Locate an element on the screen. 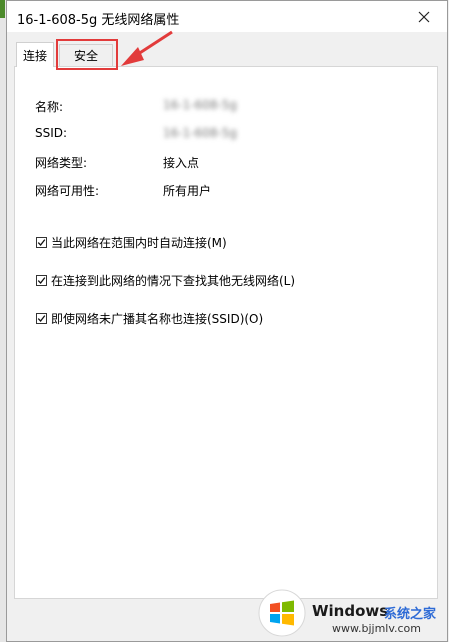 This screenshot has width=449, height=642. network-type-label: 网络类型: is located at coordinates (61, 163).